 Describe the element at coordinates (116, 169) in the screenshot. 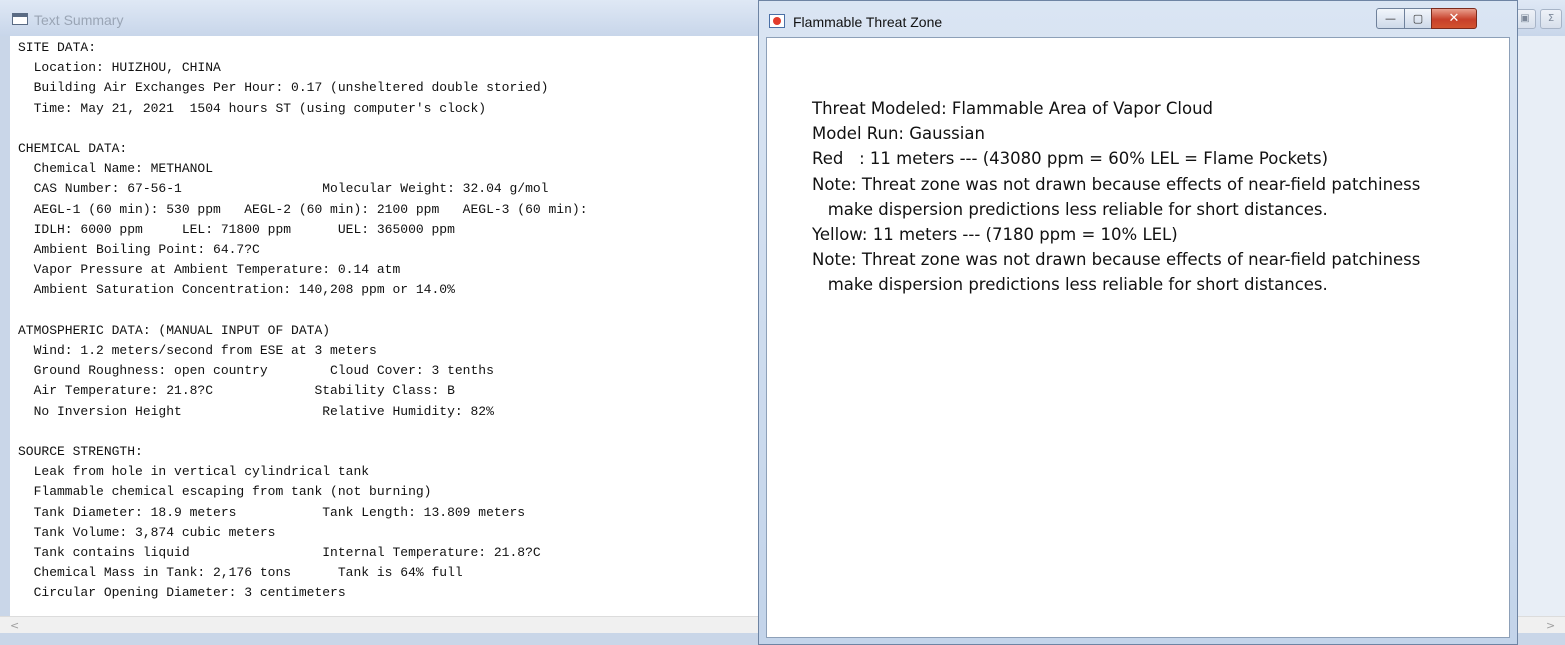

I see `summary-line: Chemical Name: METHANOL` at that location.